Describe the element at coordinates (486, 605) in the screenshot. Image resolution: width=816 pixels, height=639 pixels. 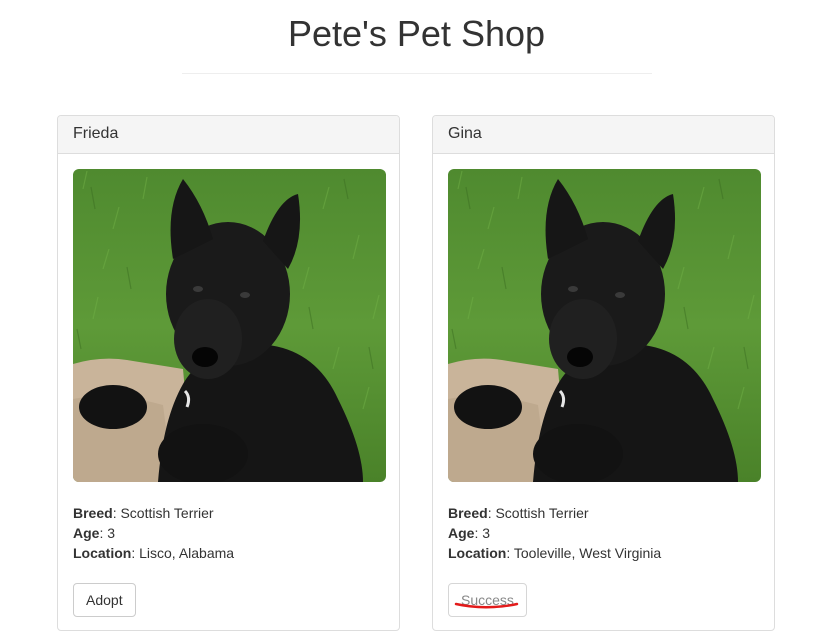
I see `red-underline-mark-icon` at that location.